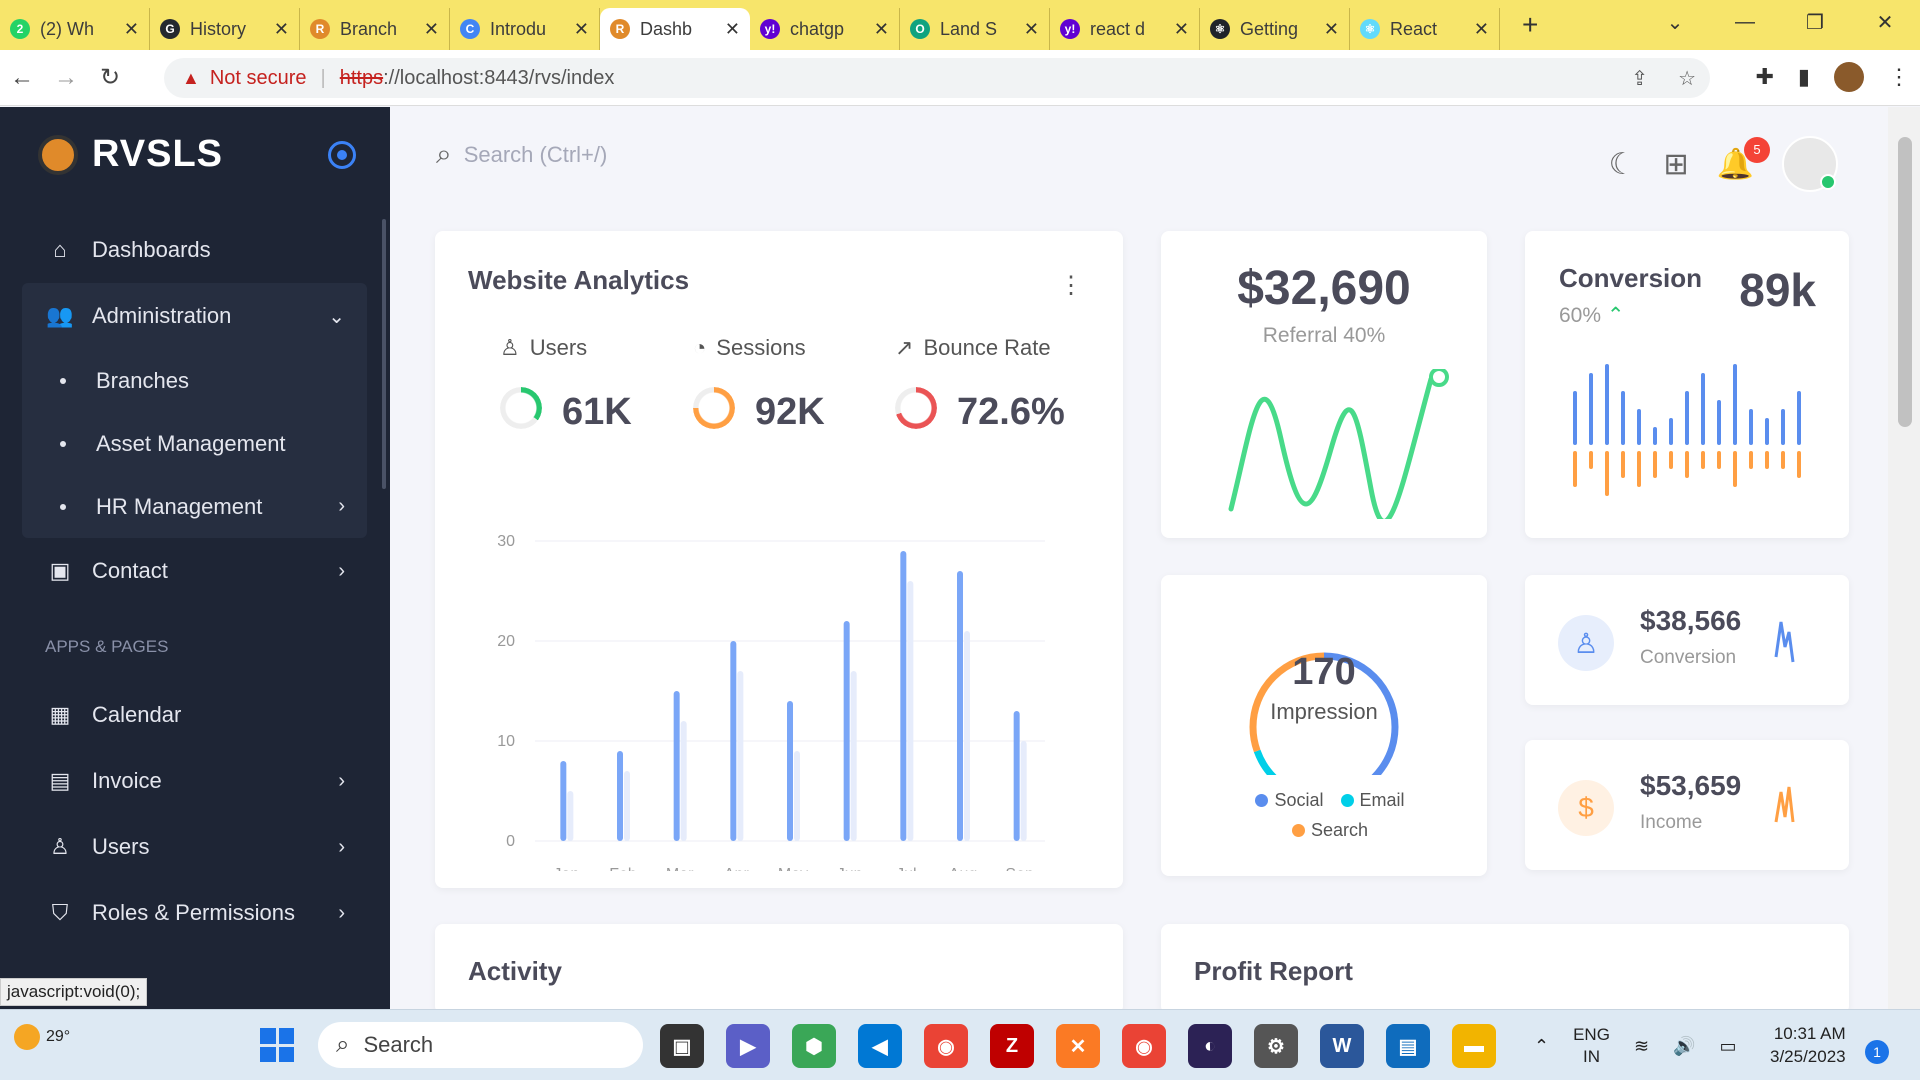 The width and height of the screenshot is (1920, 1080). What do you see at coordinates (1885, 22) in the screenshot?
I see `close-window-icon: ✕` at bounding box center [1885, 22].